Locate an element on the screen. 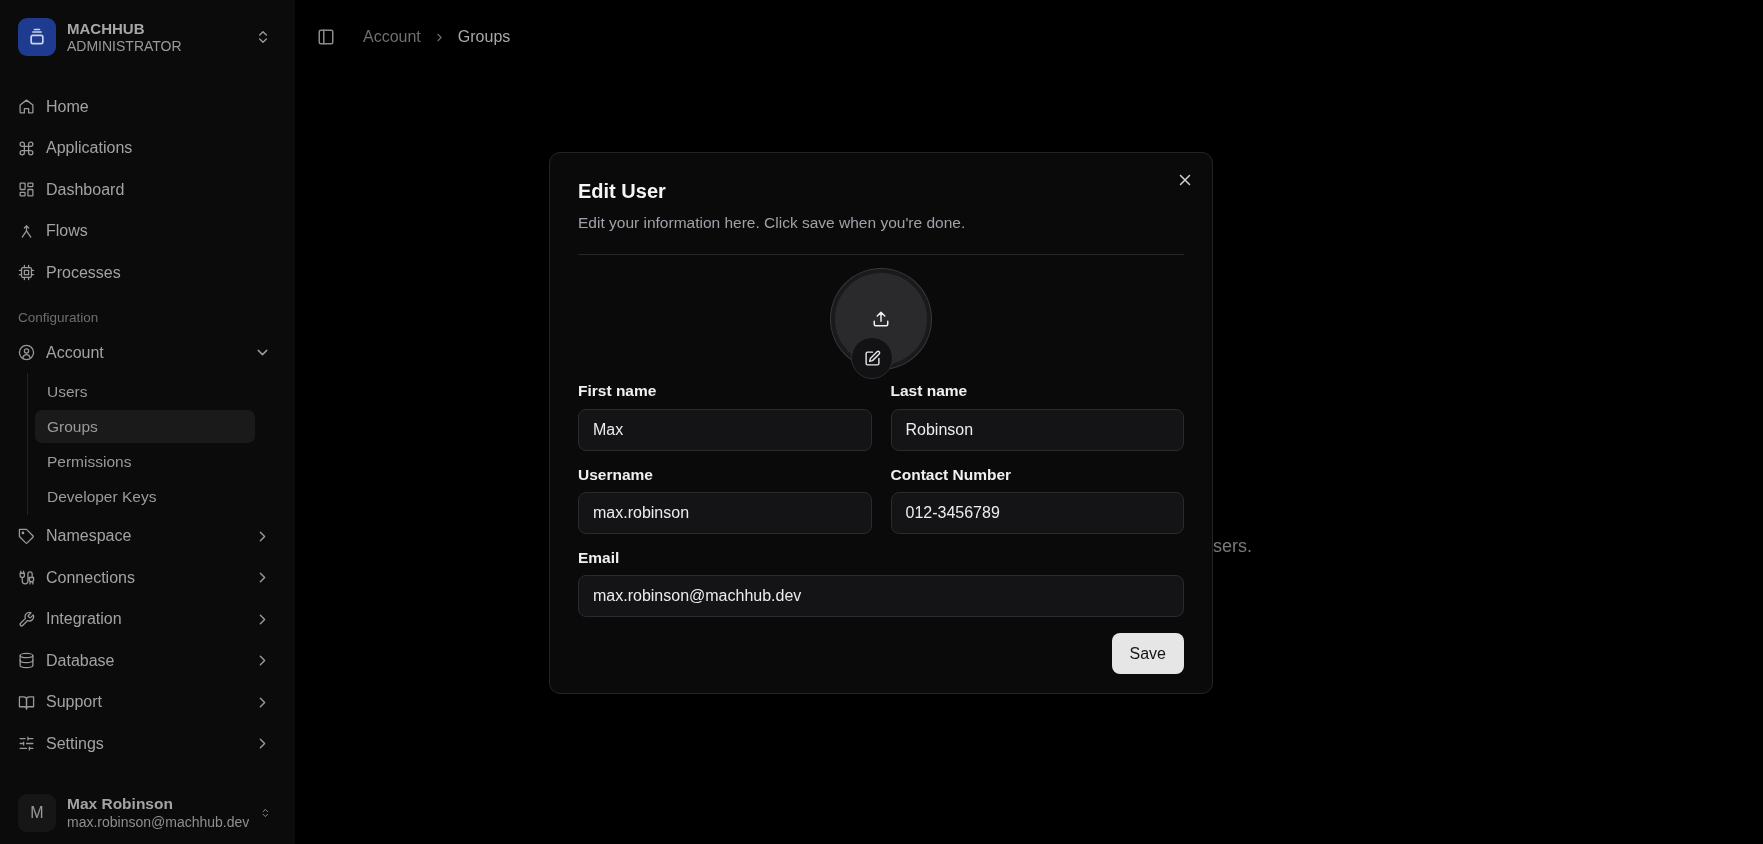 The width and height of the screenshot is (1763, 844). sidebar-item: Database is located at coordinates (147, 660).